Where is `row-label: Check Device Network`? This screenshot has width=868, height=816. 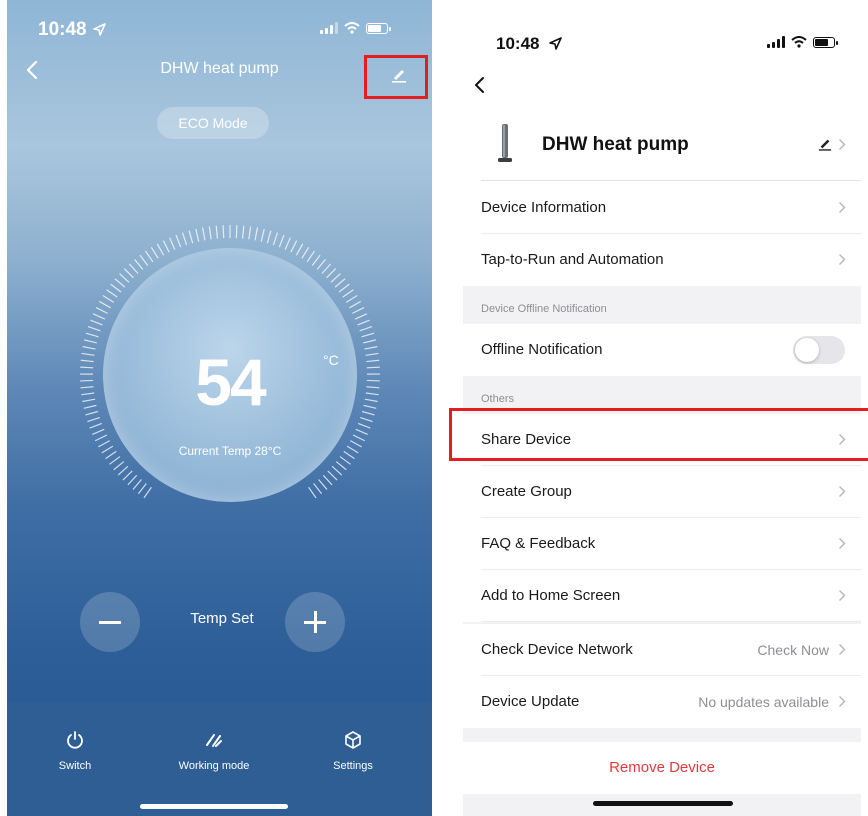 row-label: Check Device Network is located at coordinates (557, 649).